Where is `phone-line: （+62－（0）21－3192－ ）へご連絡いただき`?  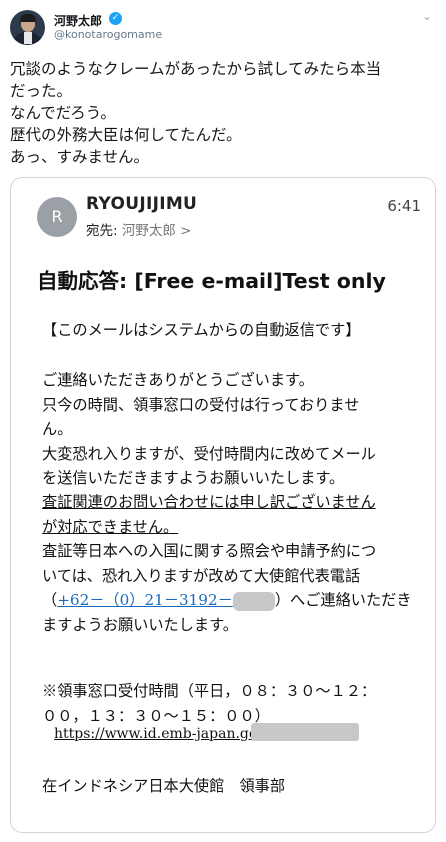
phone-line: （+62－（0）21－3192－ ）へご連絡いただき is located at coordinates (227, 600).